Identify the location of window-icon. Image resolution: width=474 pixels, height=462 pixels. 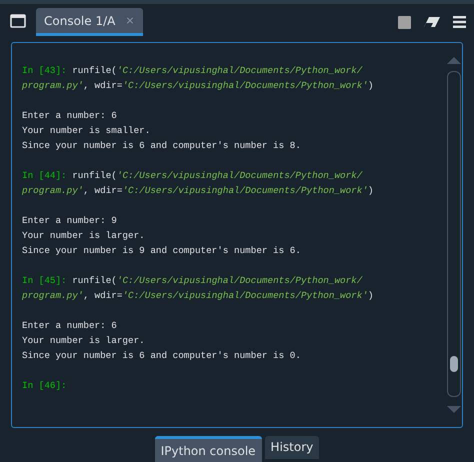
(18, 21).